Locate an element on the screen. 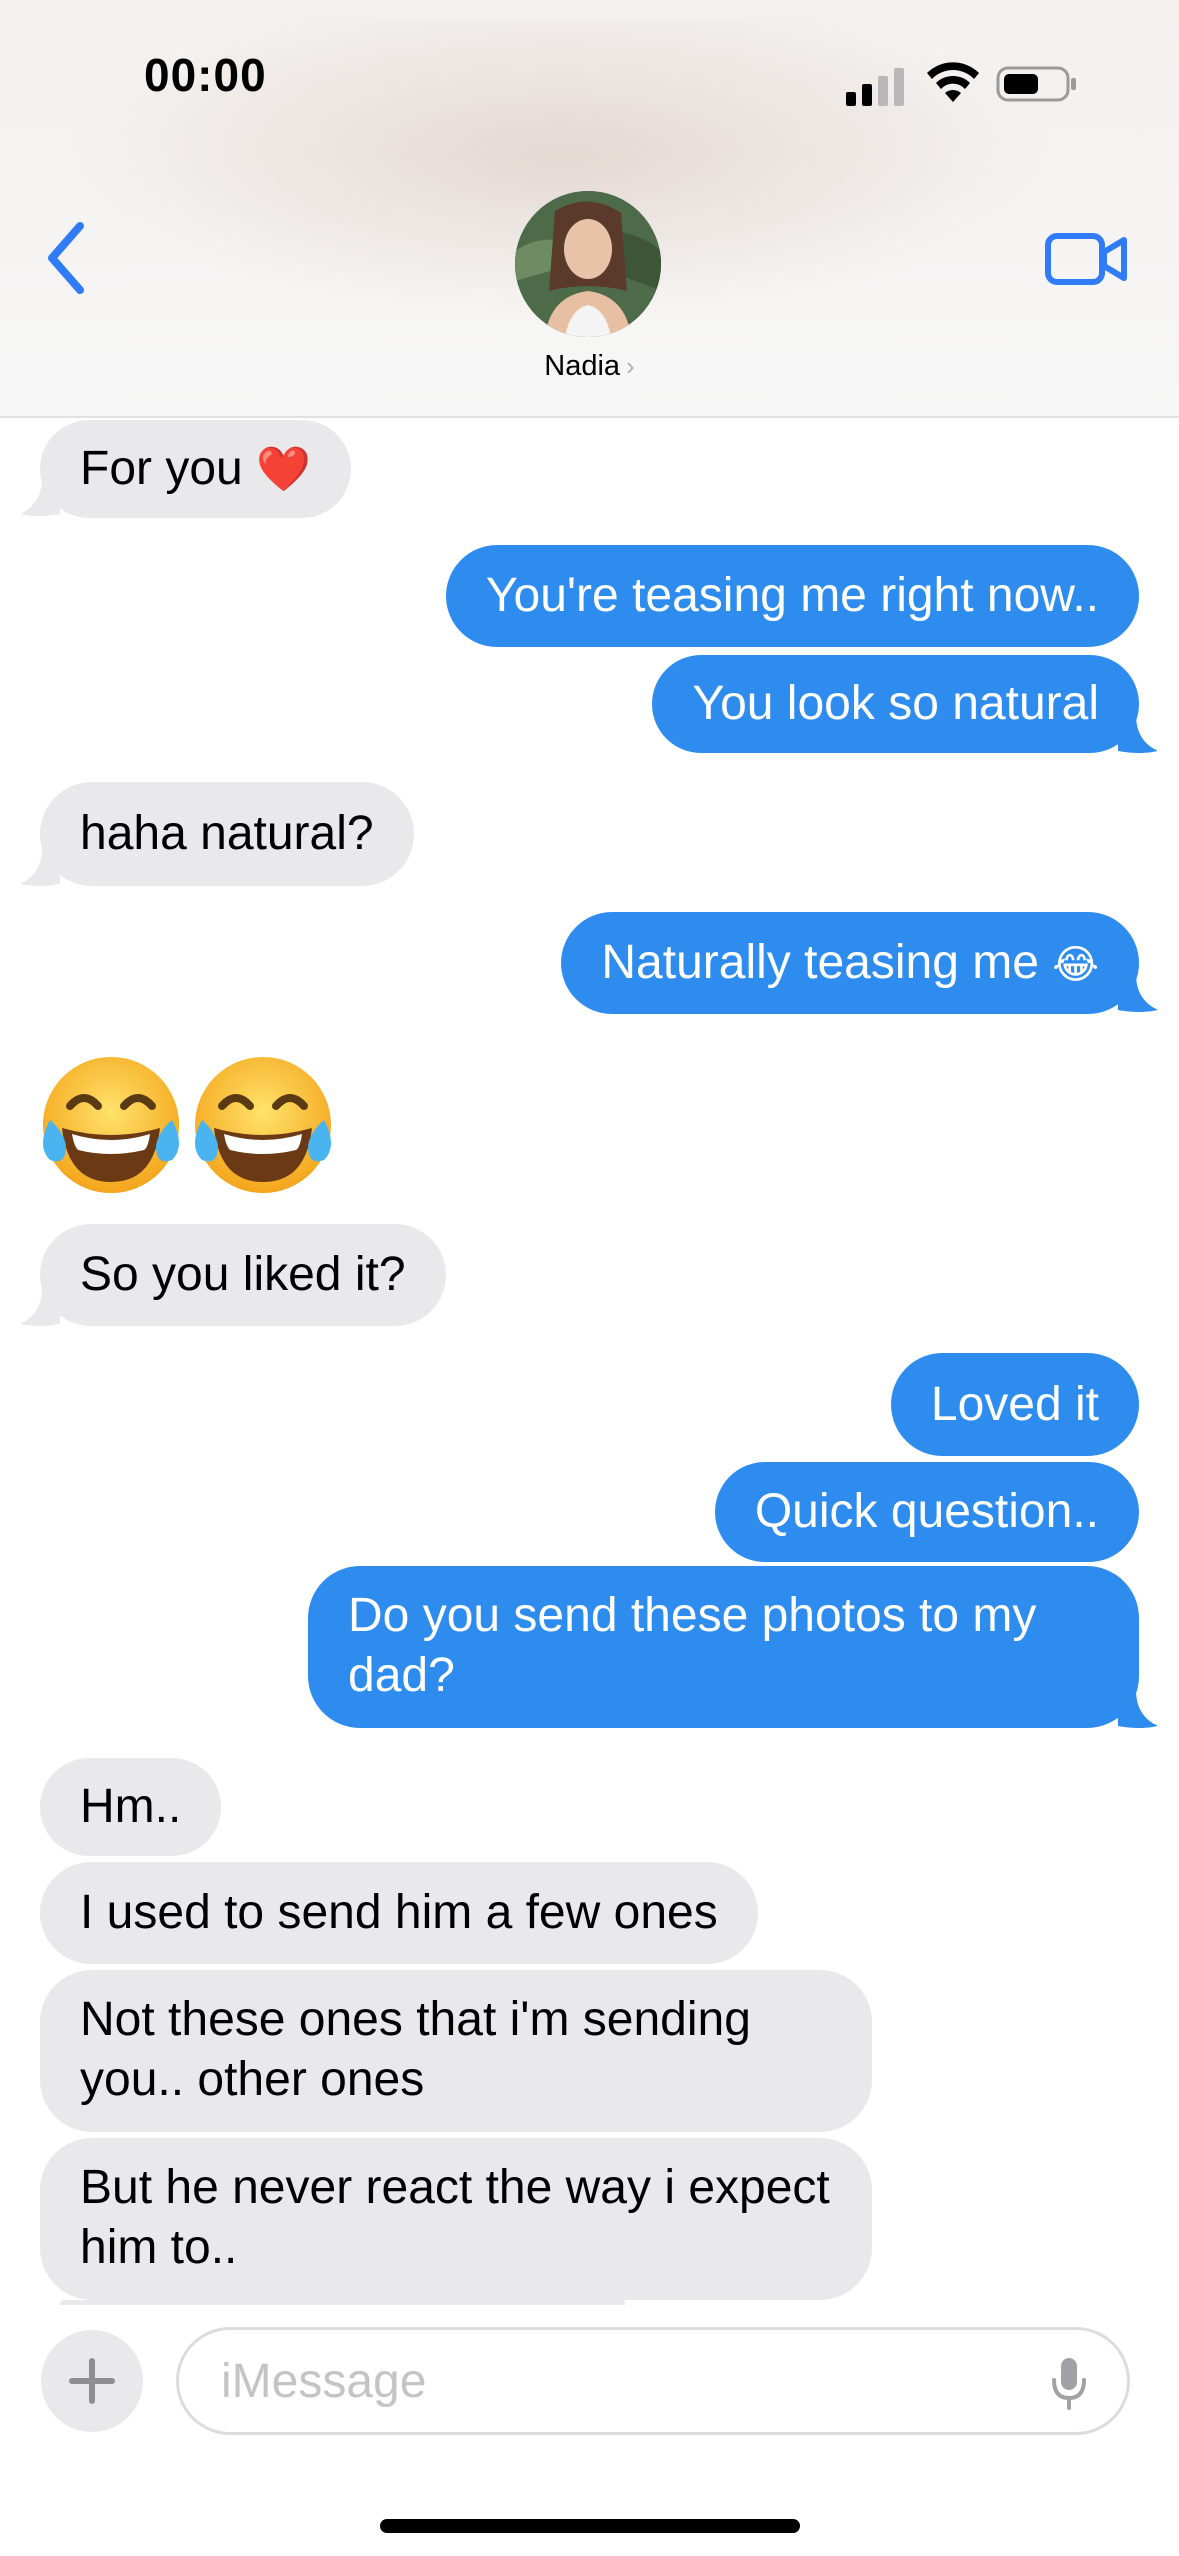 This screenshot has width=1179, height=2556. message-text: You look so natural is located at coordinates (895, 703).